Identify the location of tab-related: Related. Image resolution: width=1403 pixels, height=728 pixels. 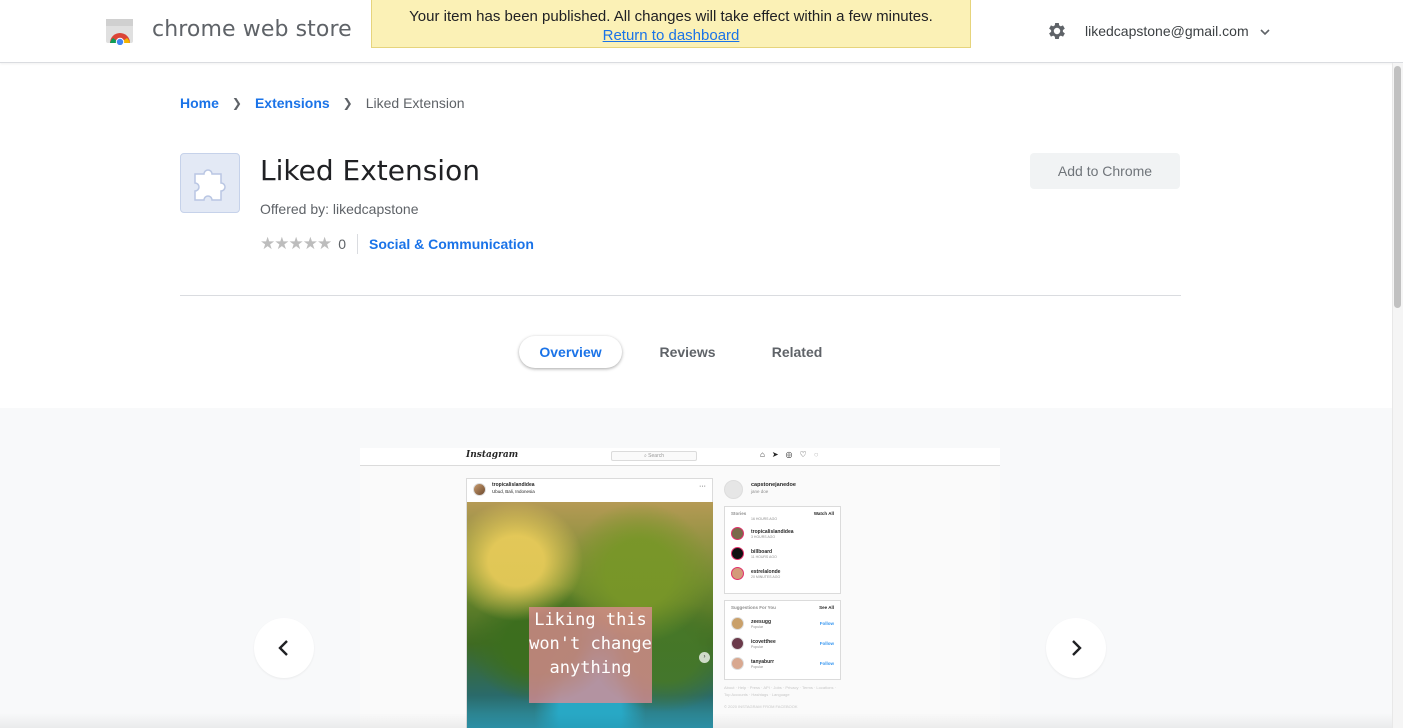
(797, 352).